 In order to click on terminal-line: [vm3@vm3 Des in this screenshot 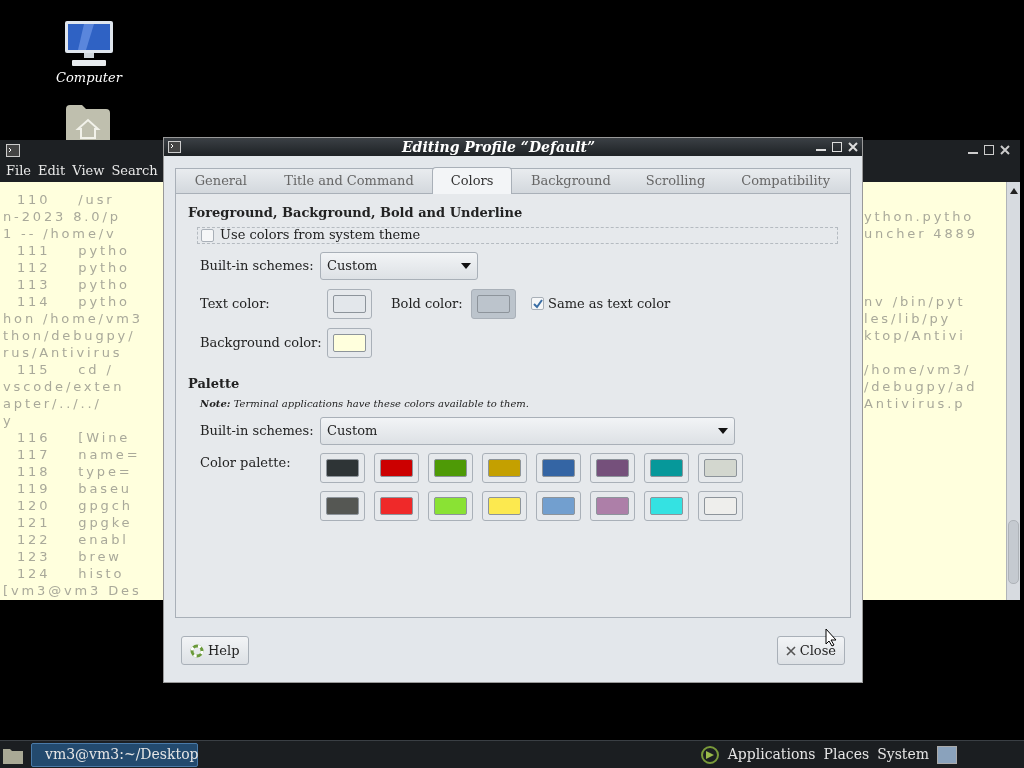, I will do `click(72, 590)`.